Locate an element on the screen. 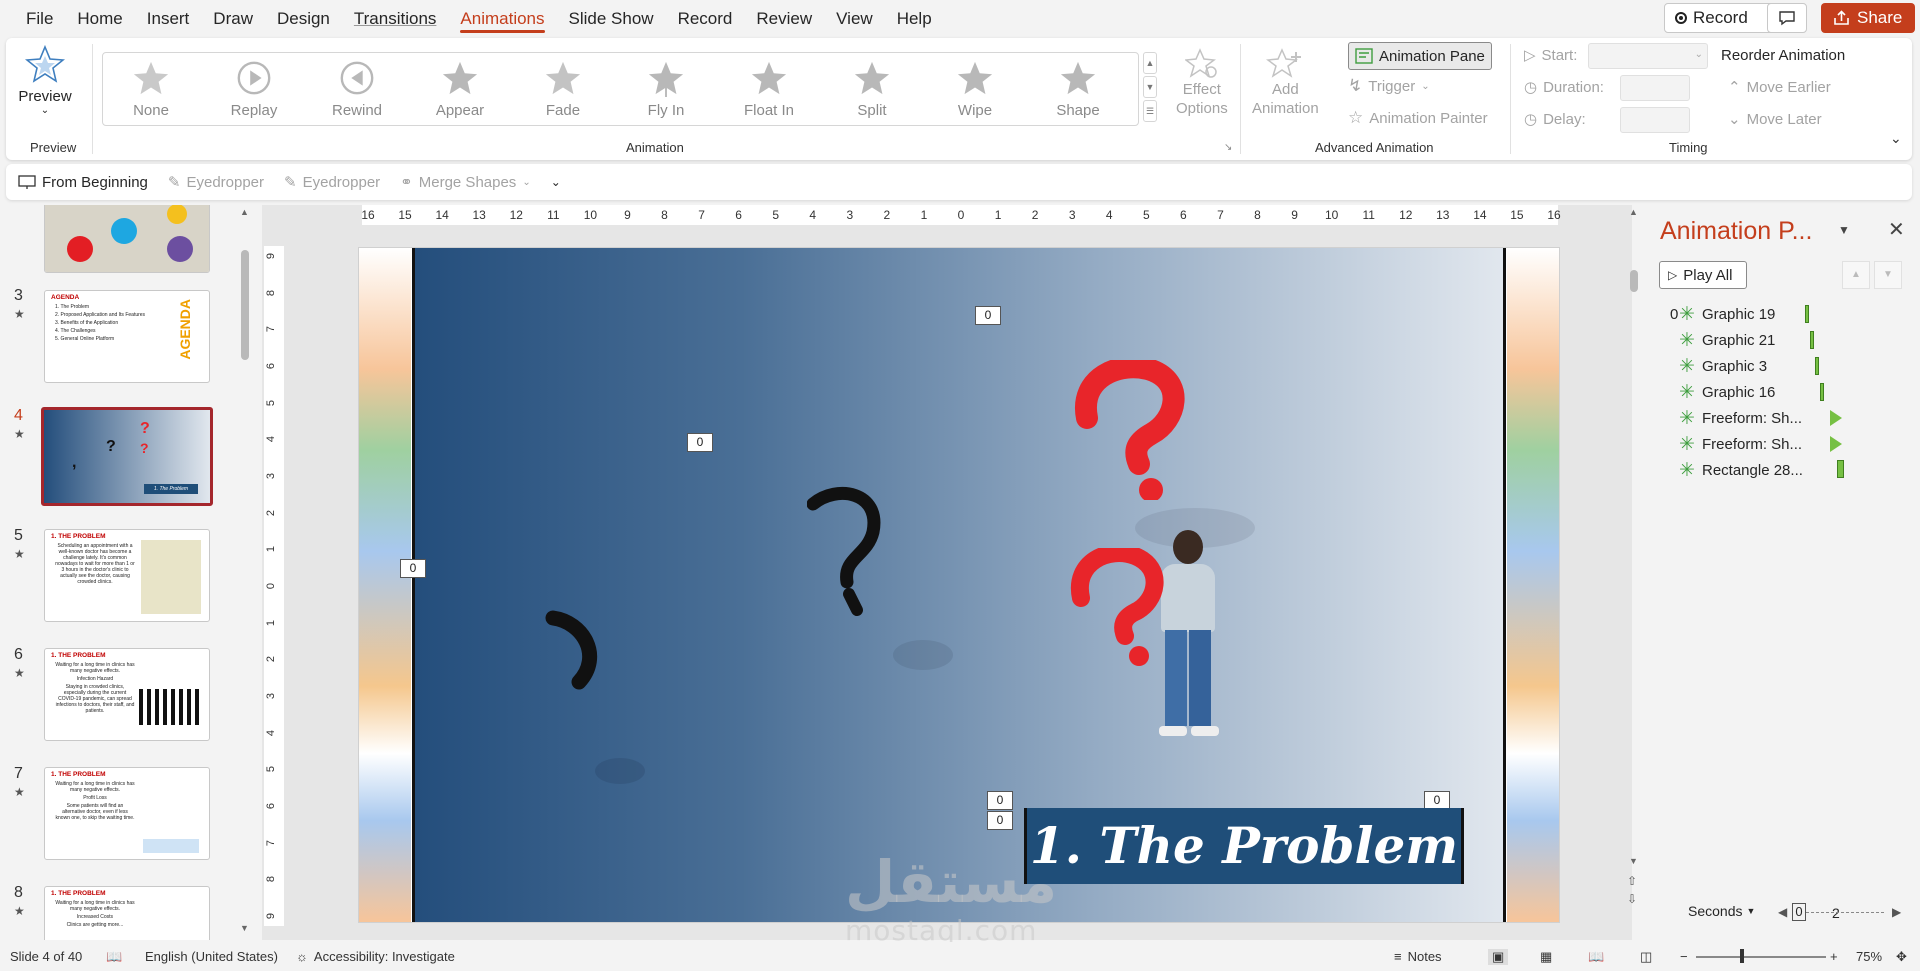 The image size is (1920, 971). move-later-button: ⌄ Move Later is located at coordinates (1775, 119).